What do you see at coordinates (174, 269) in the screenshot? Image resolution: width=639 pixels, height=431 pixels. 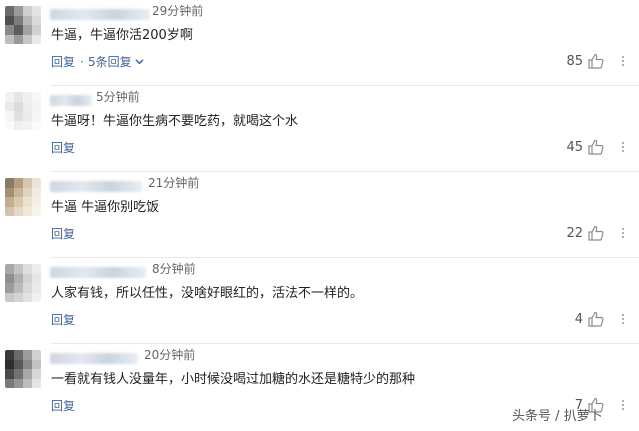 I see `comment-time: 8分钟前` at bounding box center [174, 269].